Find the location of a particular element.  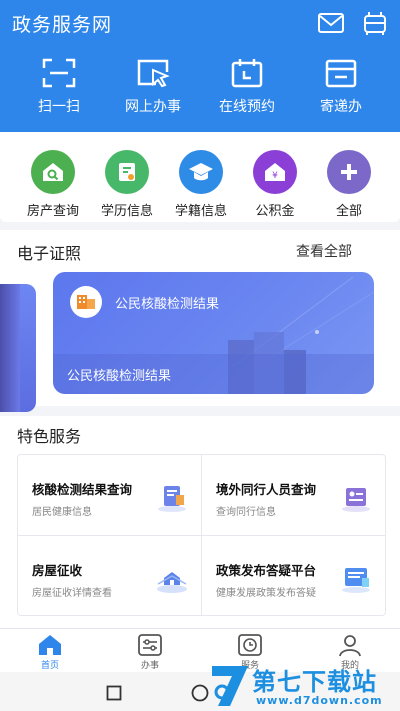

featured-item-title: 境外同行人员查询 is located at coordinates (266, 489).